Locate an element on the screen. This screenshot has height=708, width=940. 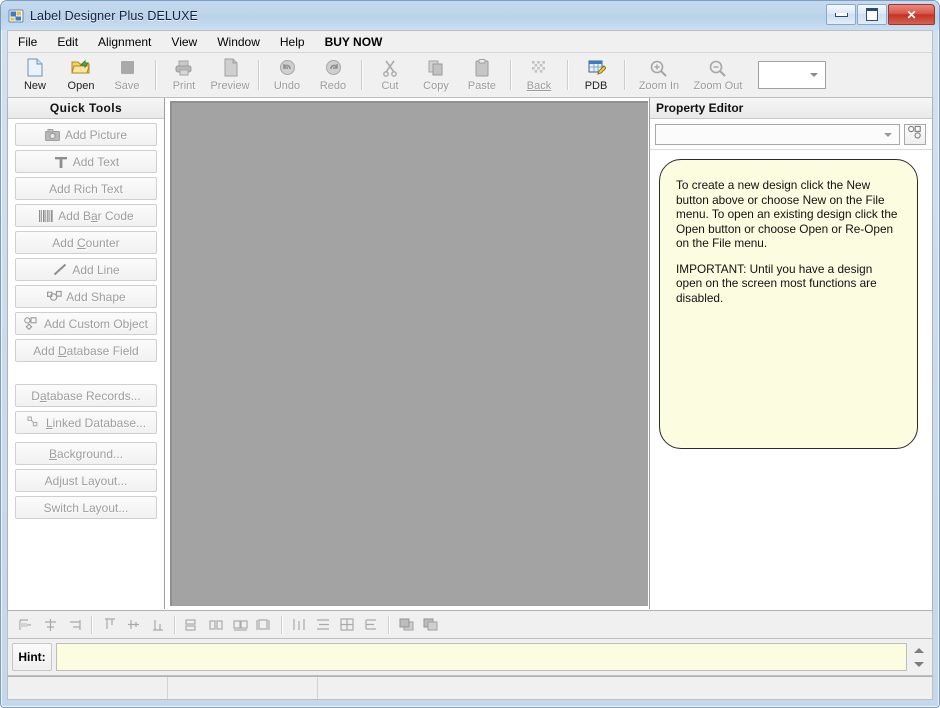
toolbar-button-undo: Undo is located at coordinates (287, 75).